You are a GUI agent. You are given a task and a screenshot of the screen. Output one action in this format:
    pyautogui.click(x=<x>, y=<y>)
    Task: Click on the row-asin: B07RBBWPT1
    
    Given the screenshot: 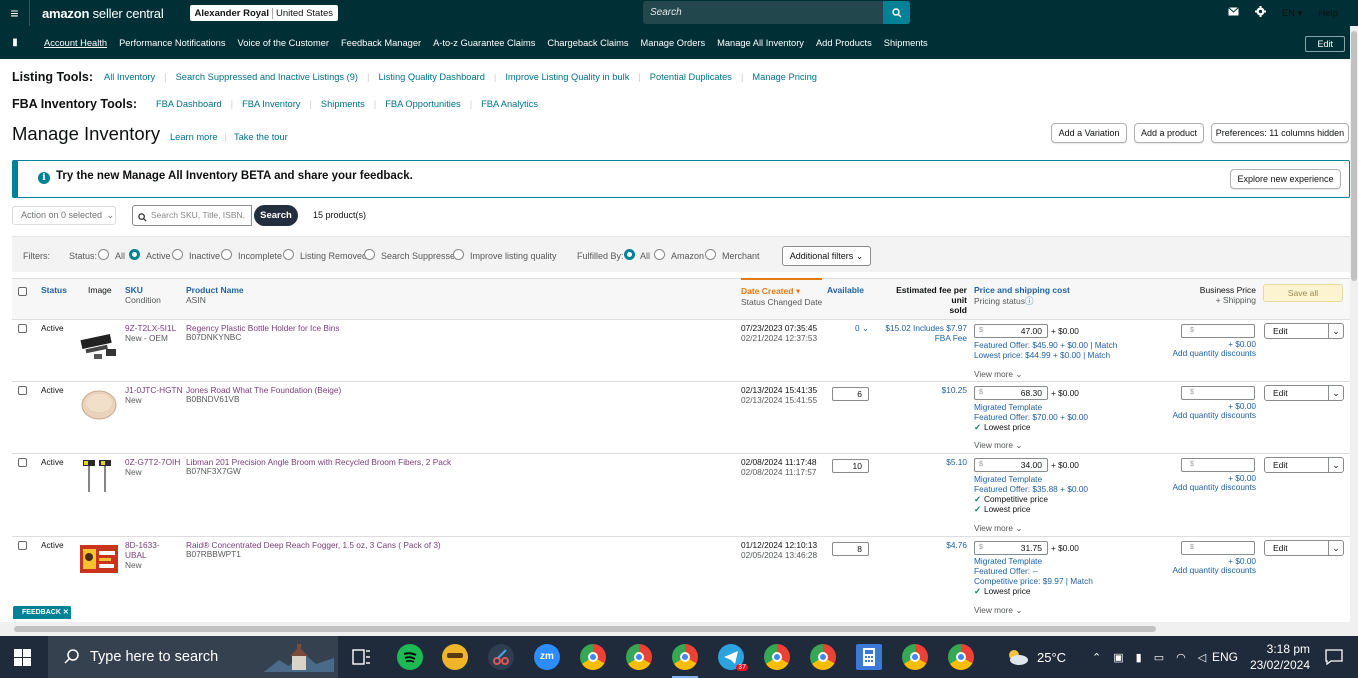 What is the action you would take?
    pyautogui.click(x=213, y=554)
    